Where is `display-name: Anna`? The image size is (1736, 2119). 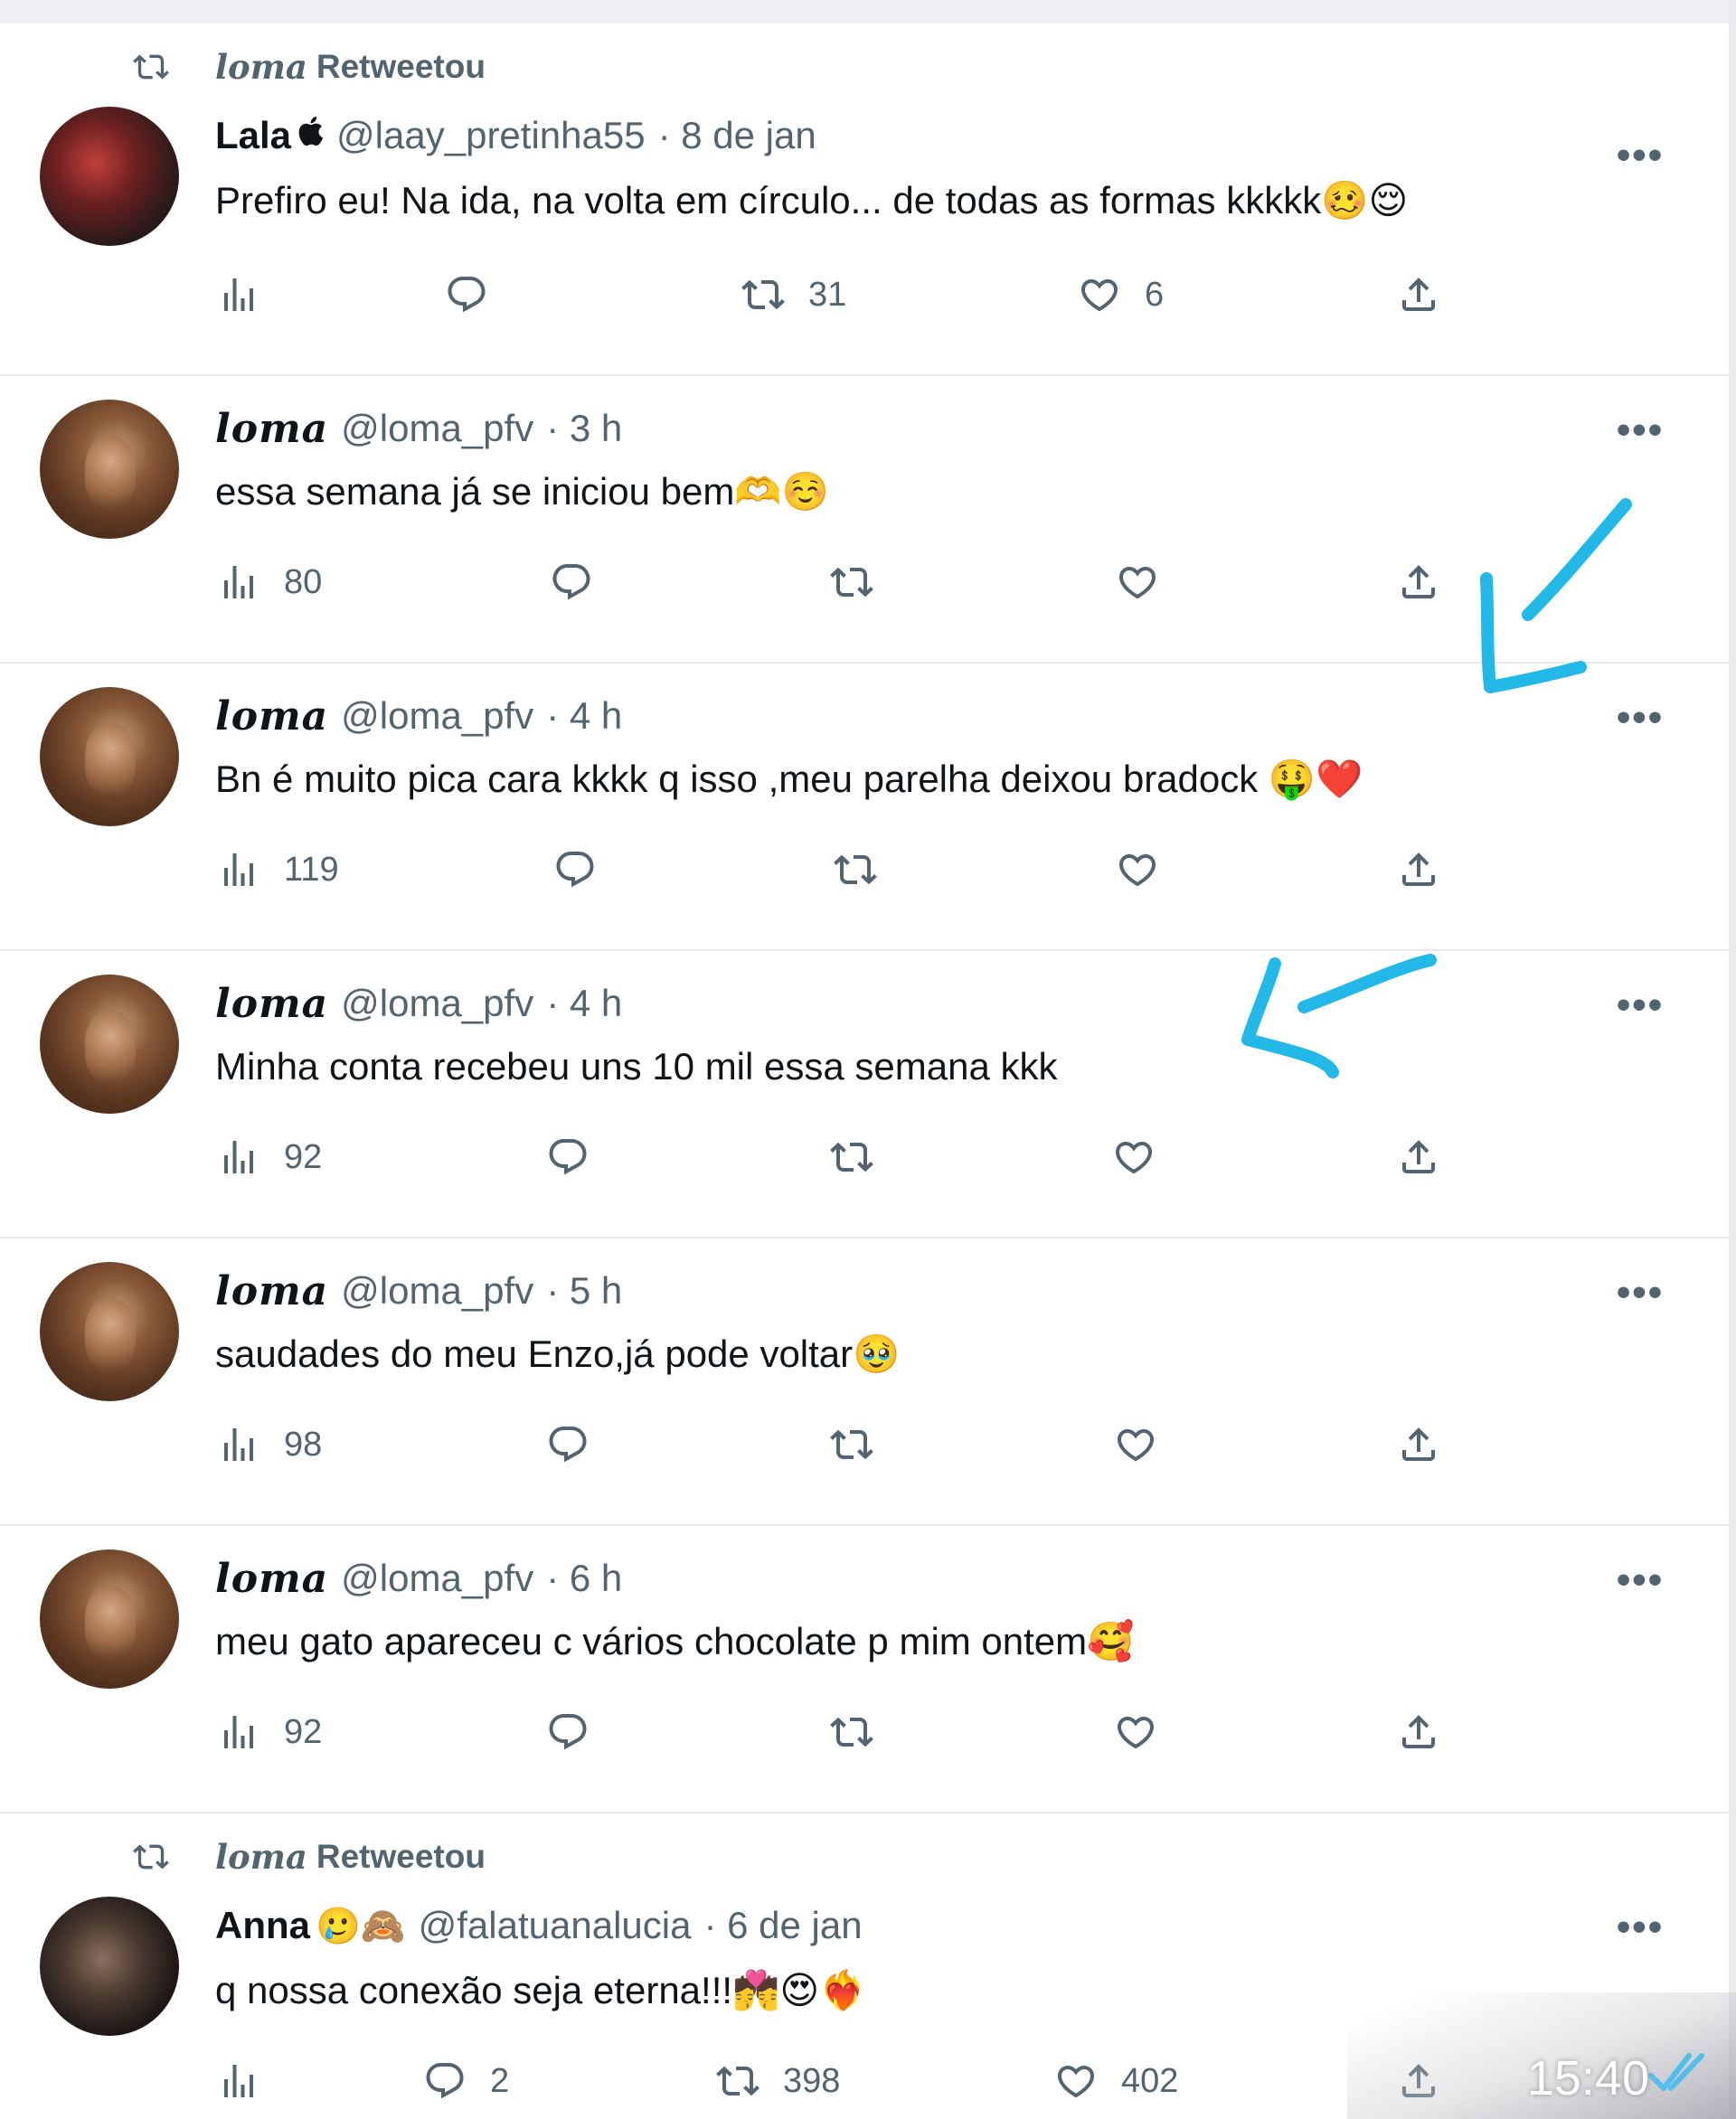 display-name: Anna is located at coordinates (263, 1925).